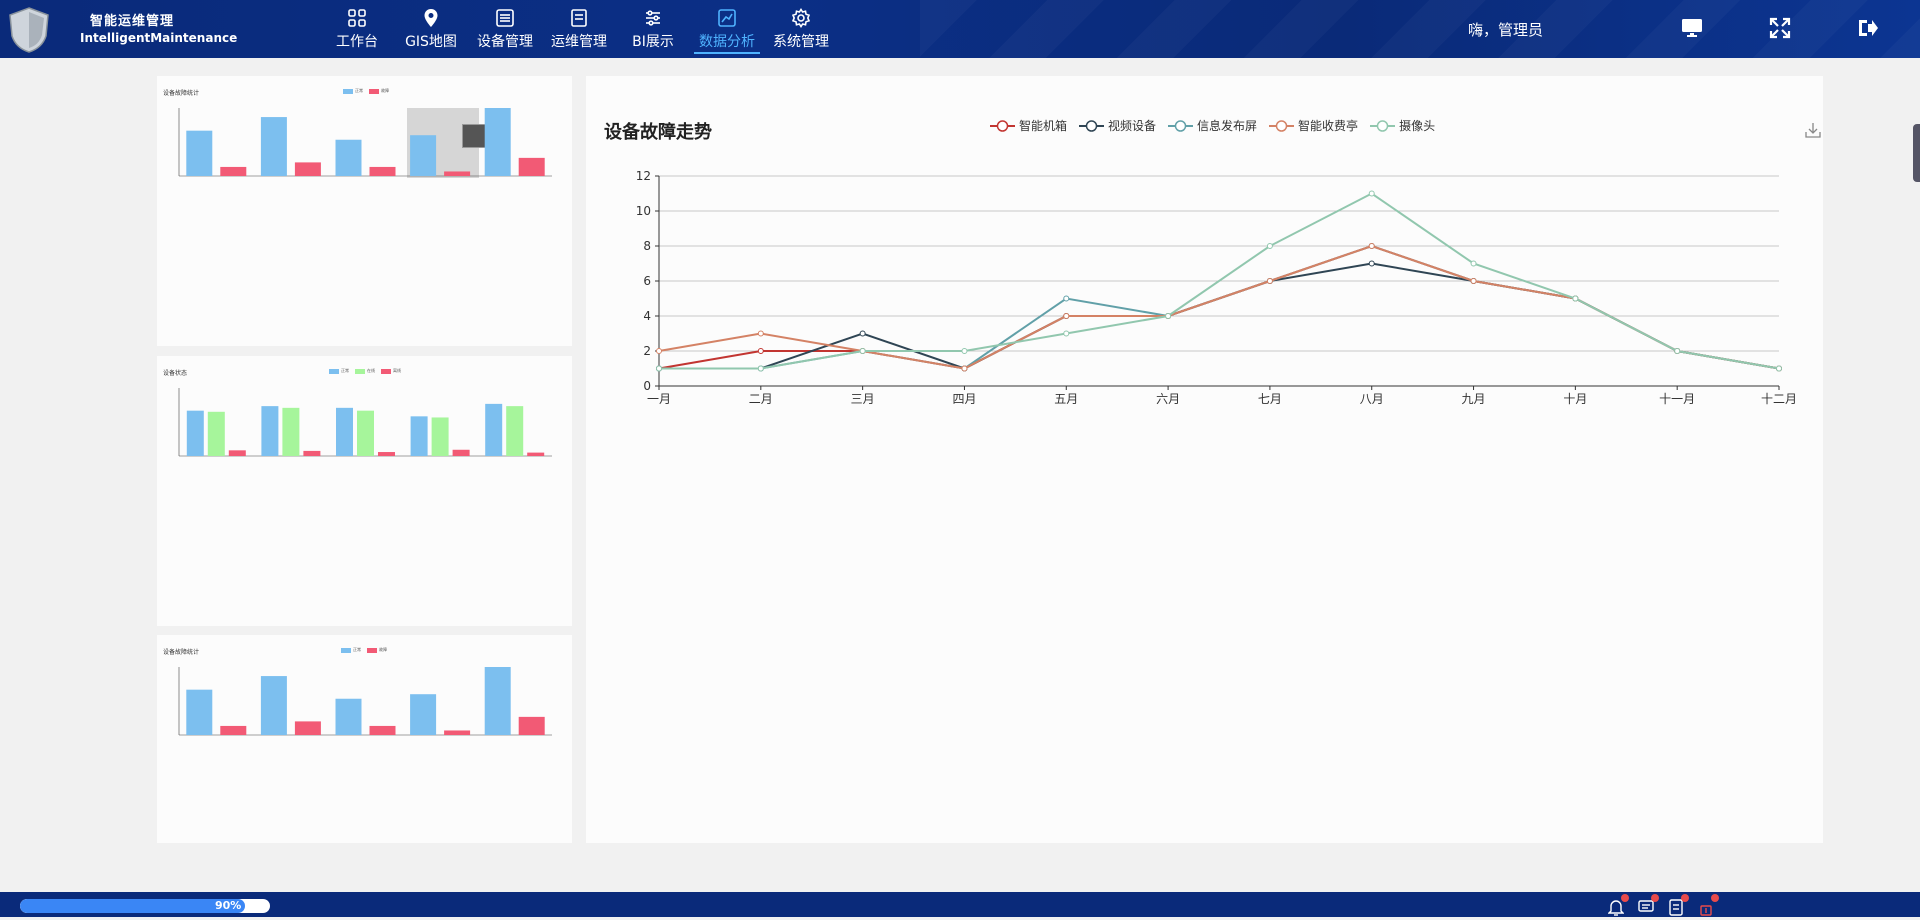 This screenshot has width=1920, height=920. What do you see at coordinates (132, 21) in the screenshot?
I see `brand-title-cn: 智能运维管理` at bounding box center [132, 21].